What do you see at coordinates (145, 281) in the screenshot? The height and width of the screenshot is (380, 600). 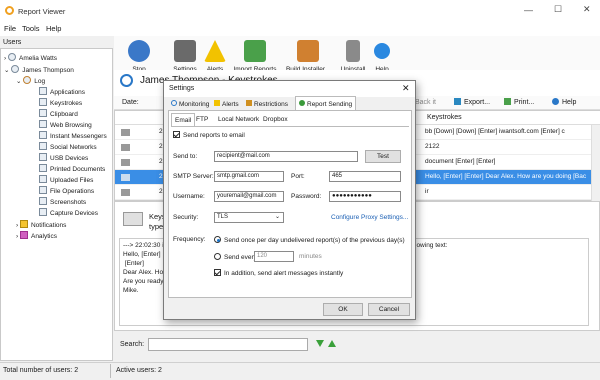 I see `detail-line: Are you ready f` at bounding box center [145, 281].